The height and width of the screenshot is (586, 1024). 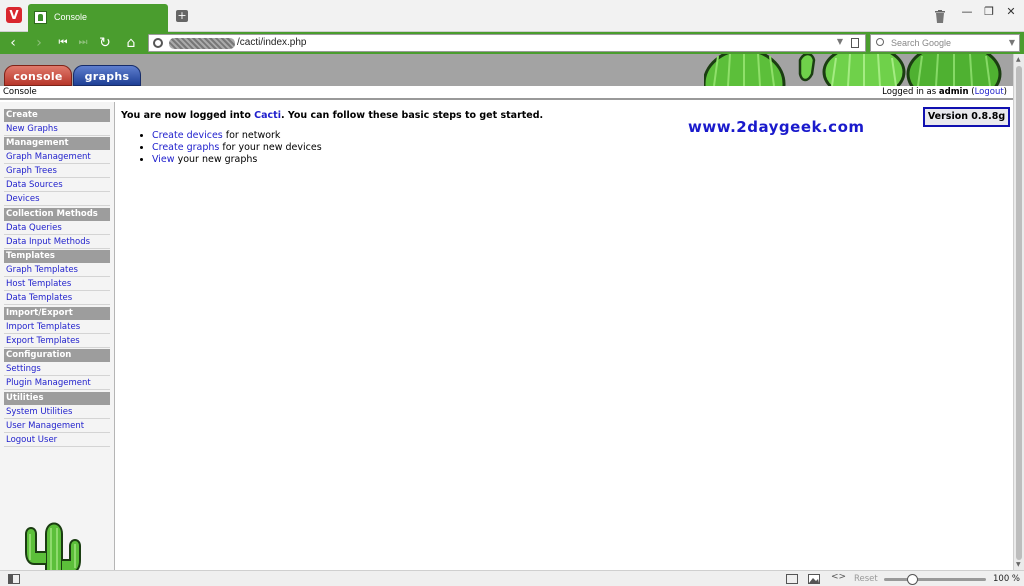 What do you see at coordinates (57, 398) in the screenshot?
I see `menu-header-utilities: Utilities` at bounding box center [57, 398].